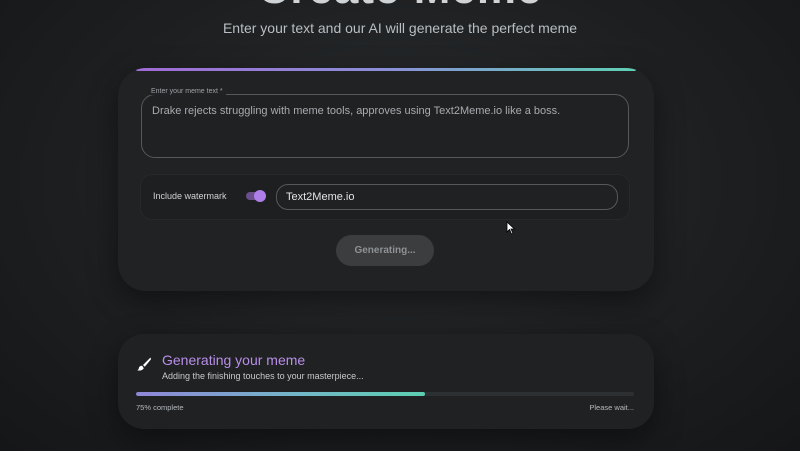  What do you see at coordinates (144, 364) in the screenshot?
I see `brush-icon` at bounding box center [144, 364].